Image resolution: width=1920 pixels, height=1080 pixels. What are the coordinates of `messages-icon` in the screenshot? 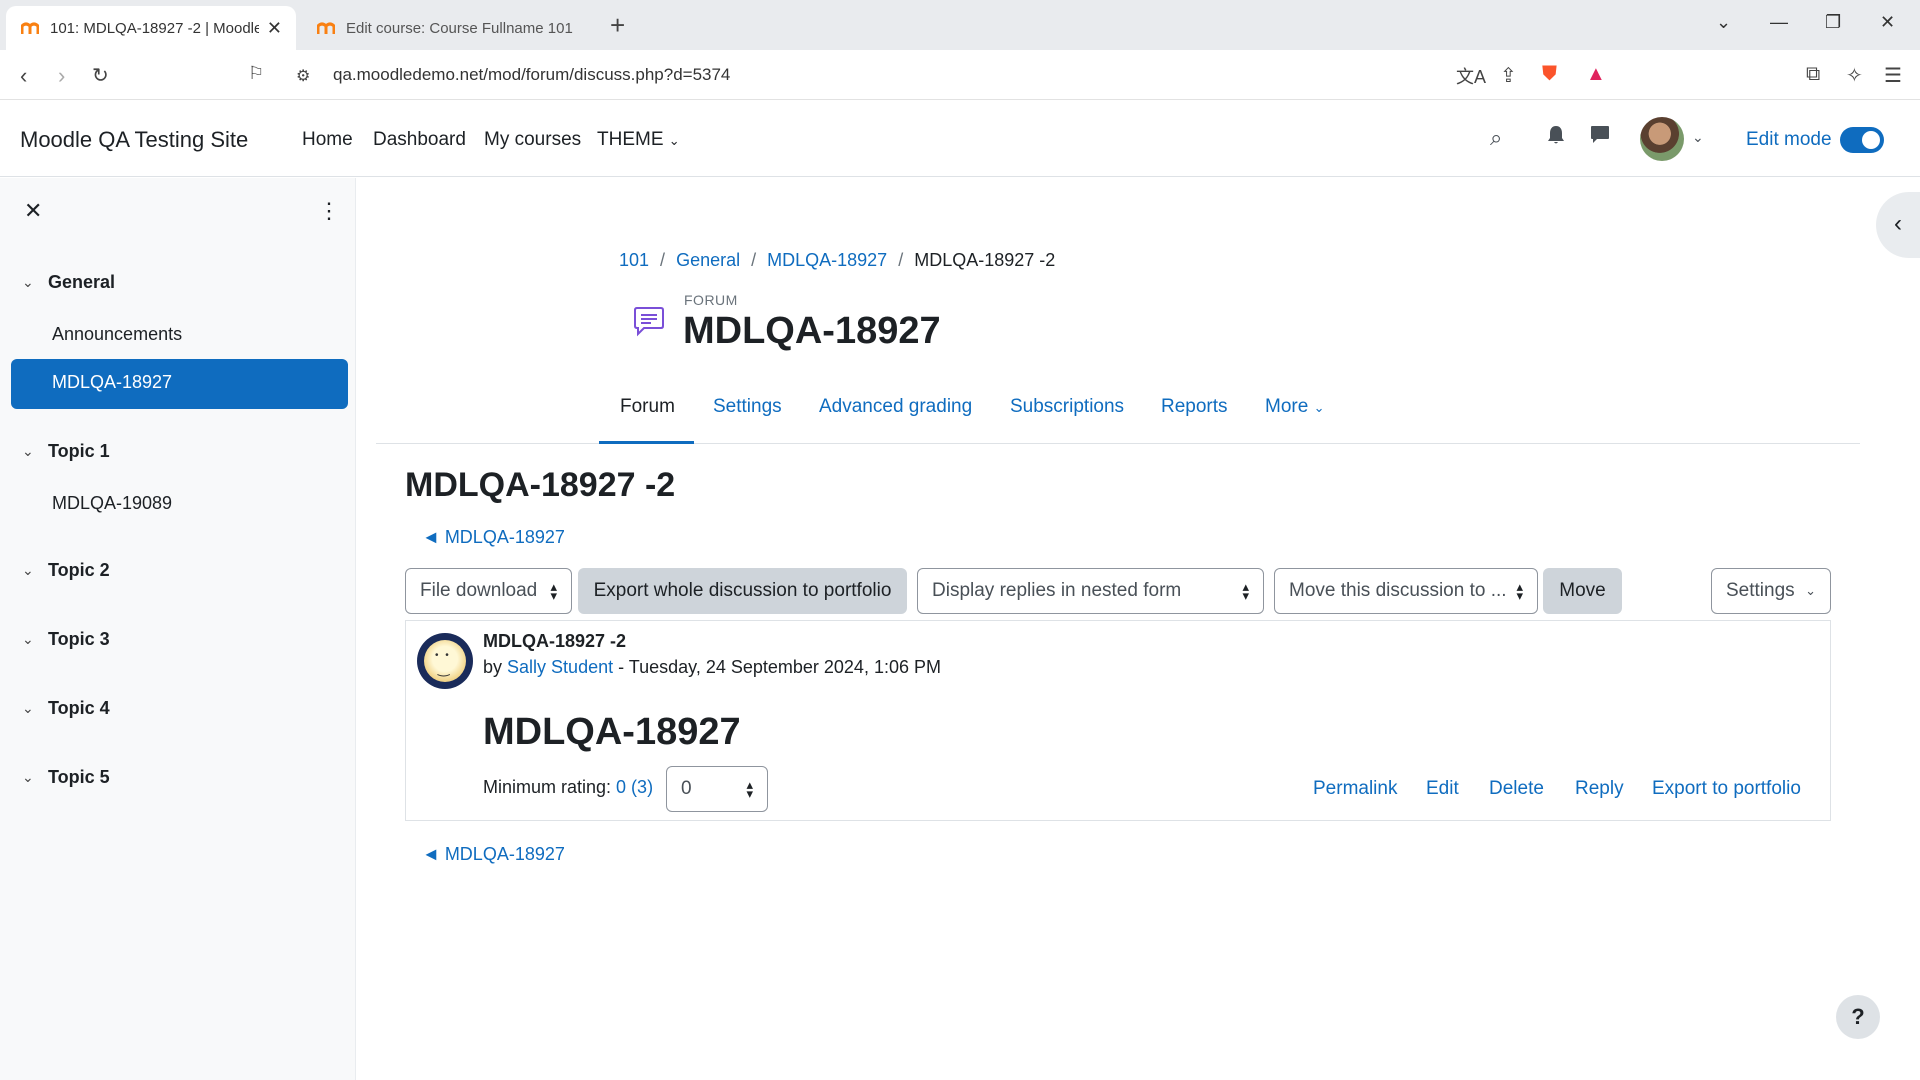 It's located at (1600, 137).